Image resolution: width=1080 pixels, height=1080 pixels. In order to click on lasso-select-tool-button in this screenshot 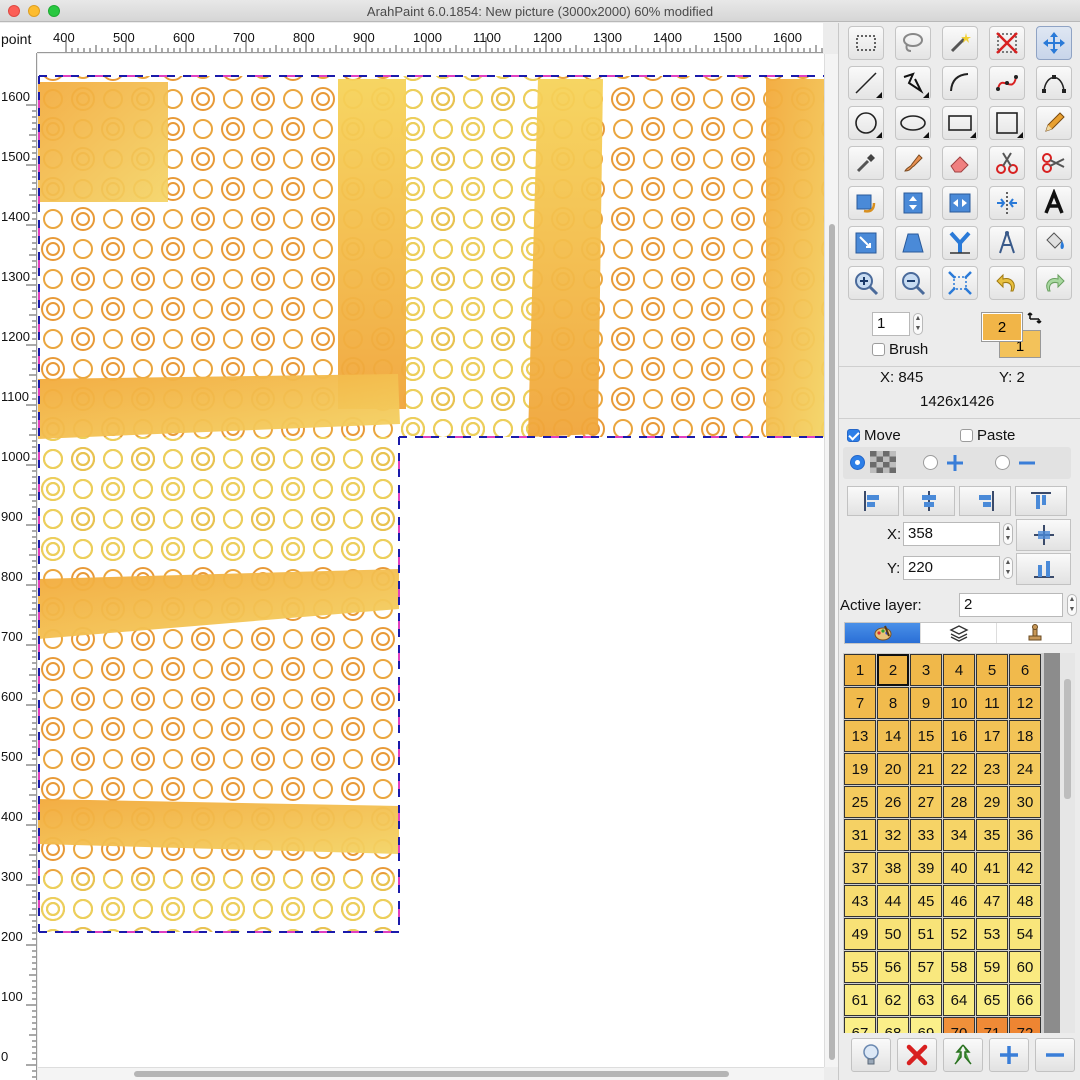, I will do `click(913, 43)`.